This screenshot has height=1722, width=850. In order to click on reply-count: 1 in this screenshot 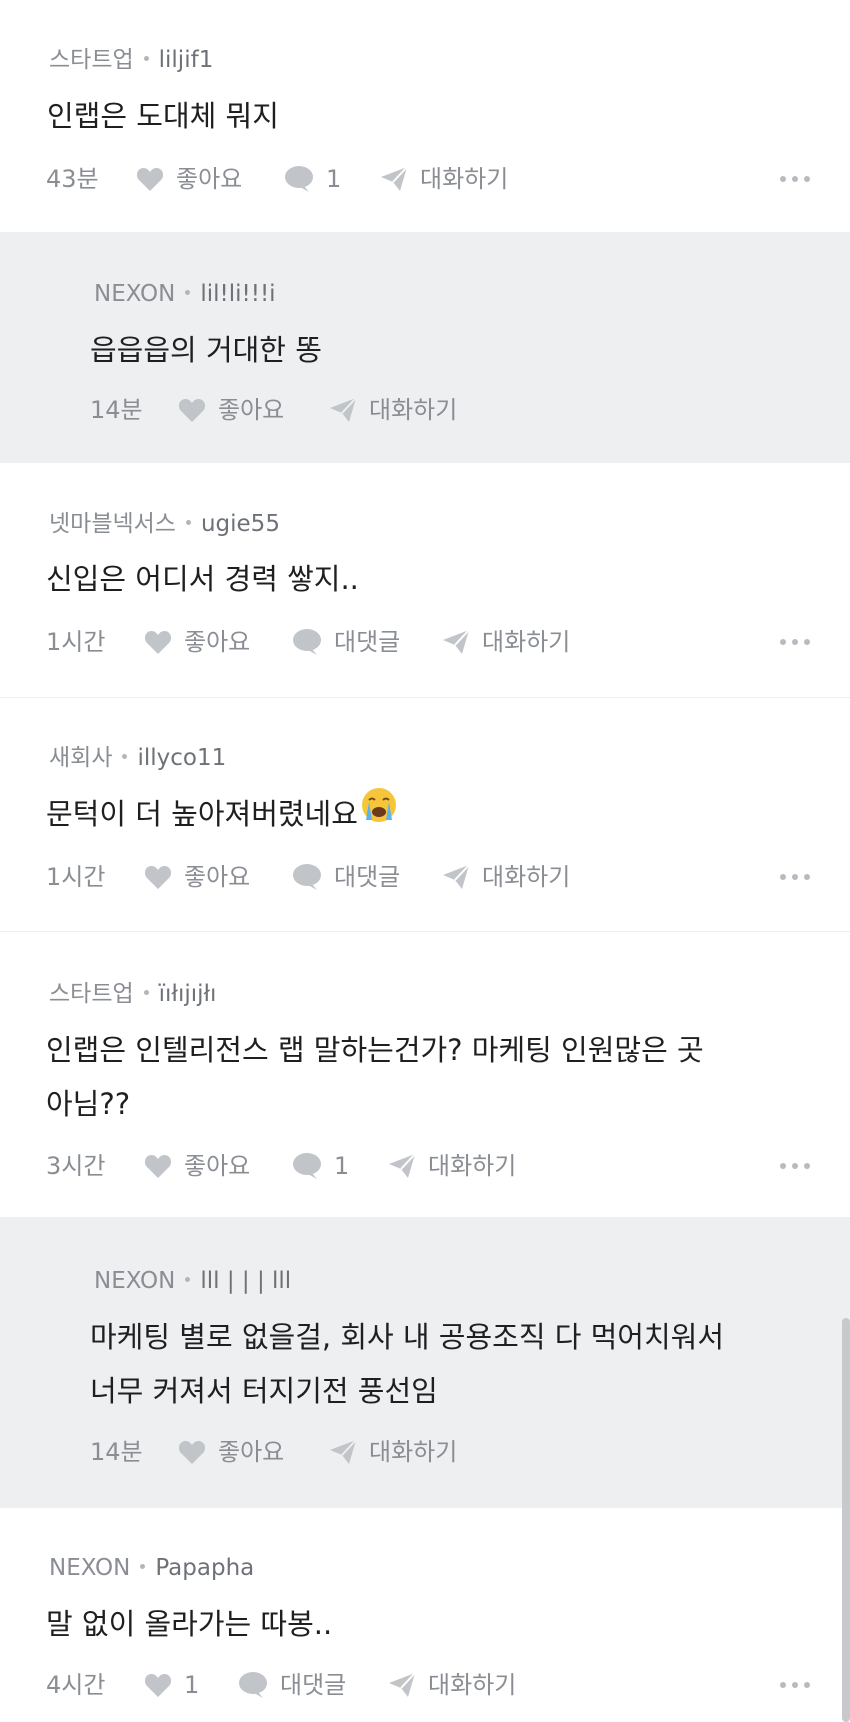, I will do `click(334, 179)`.